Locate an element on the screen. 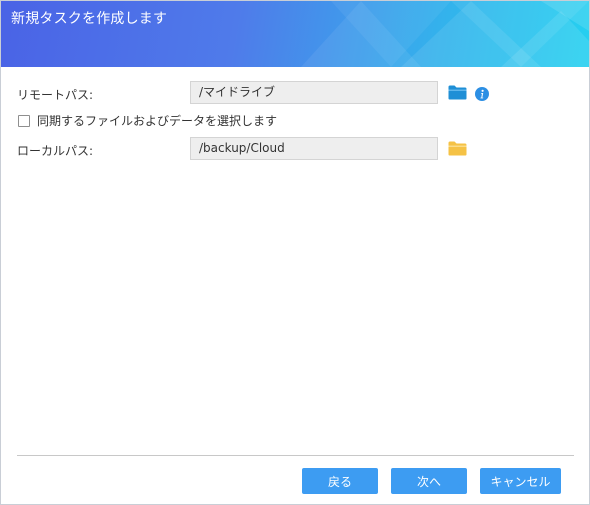  info-icon is located at coordinates (482, 95).